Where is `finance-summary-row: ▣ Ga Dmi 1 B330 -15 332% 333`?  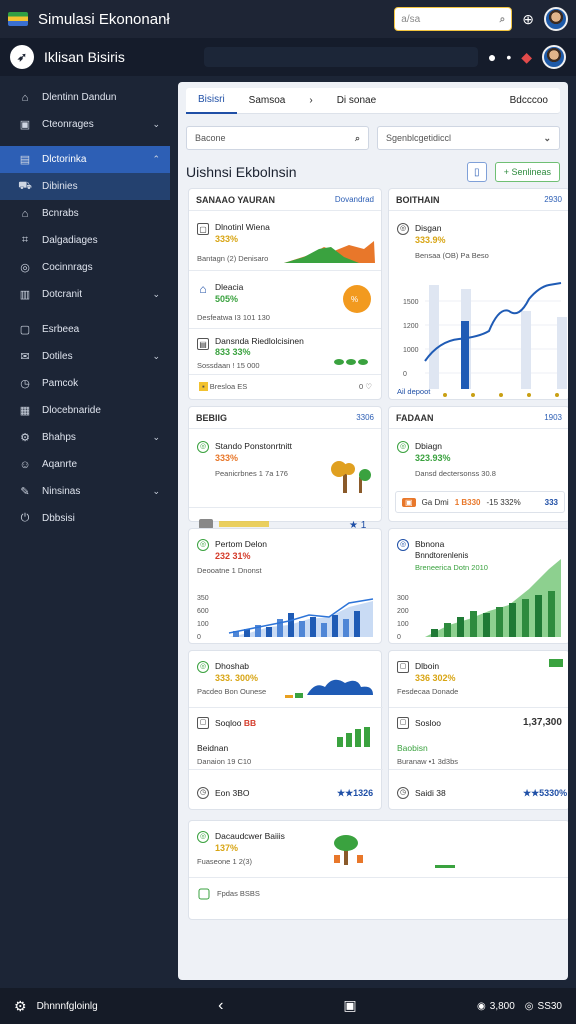
finance-summary-row: ▣ Ga Dmi 1 B330 -15 332% 333 is located at coordinates (480, 502).